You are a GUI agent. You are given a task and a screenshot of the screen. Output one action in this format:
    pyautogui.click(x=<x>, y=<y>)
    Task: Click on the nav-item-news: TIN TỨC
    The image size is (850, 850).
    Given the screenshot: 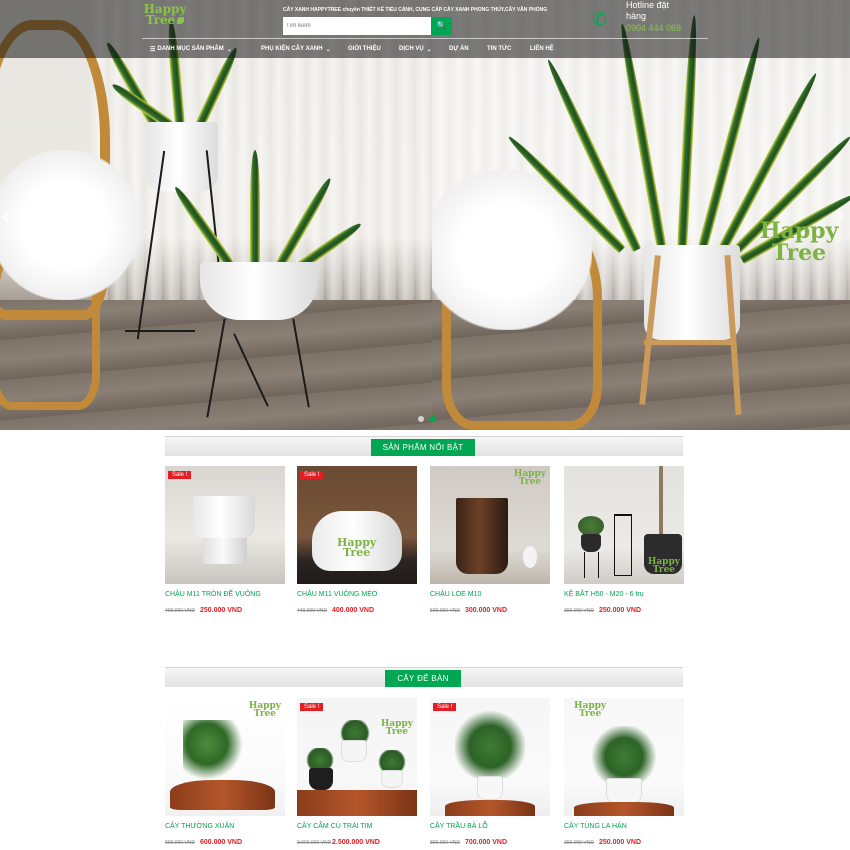 What is the action you would take?
    pyautogui.click(x=508, y=49)
    